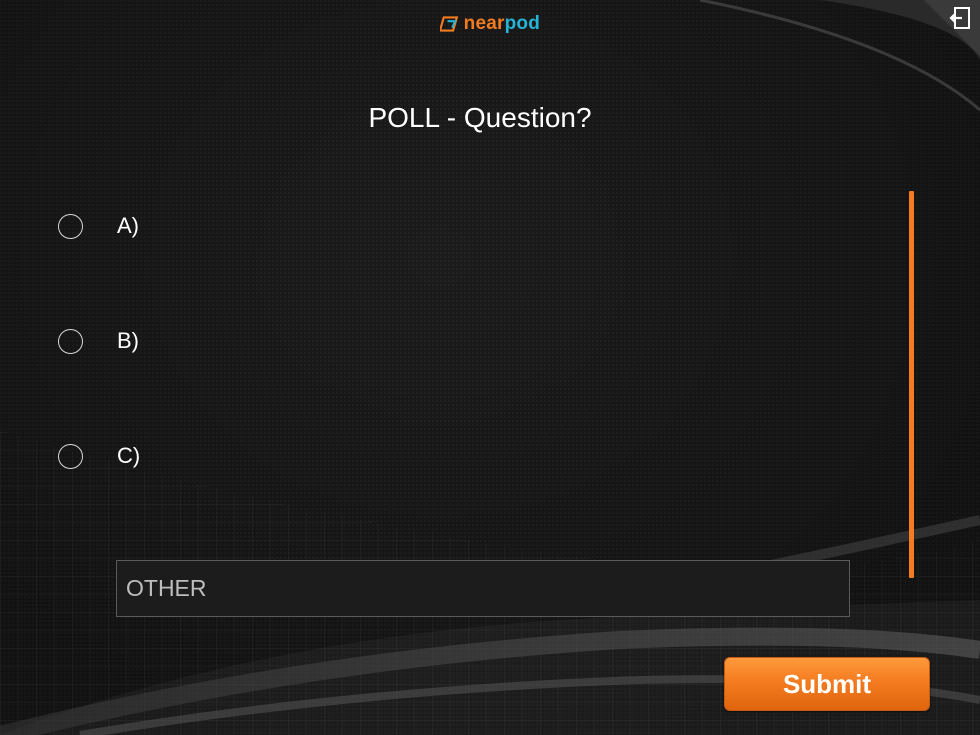 The height and width of the screenshot is (735, 980). Describe the element at coordinates (478, 456) in the screenshot. I see `poll-option-c: C)` at that location.